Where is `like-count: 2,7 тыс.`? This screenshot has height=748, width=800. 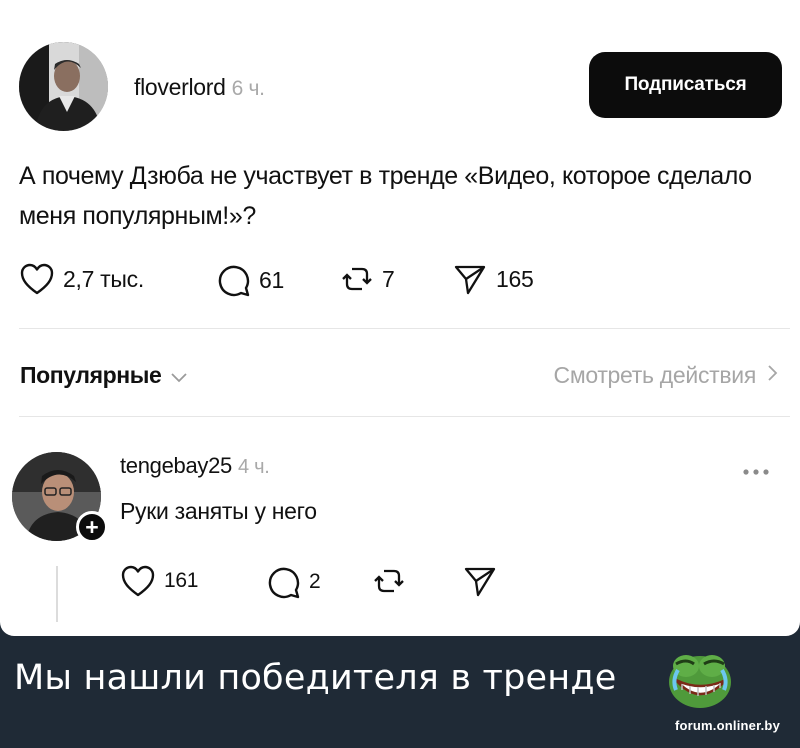
like-count: 2,7 тыс. is located at coordinates (103, 278).